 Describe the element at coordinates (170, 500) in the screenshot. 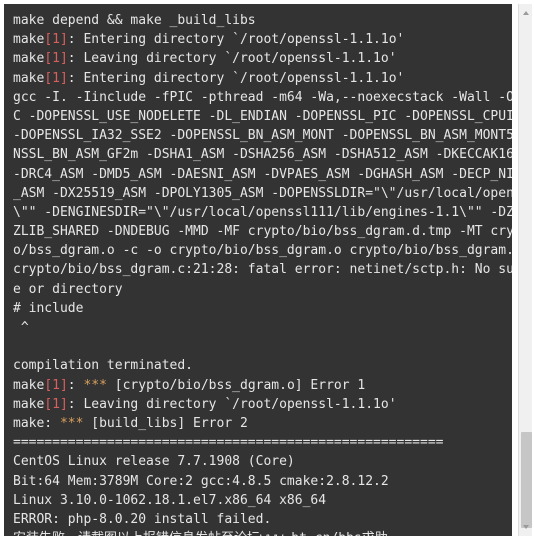

I see `console-line: Linux 3.10.0-1062.18.1.el7.x86_64 x86_64` at that location.